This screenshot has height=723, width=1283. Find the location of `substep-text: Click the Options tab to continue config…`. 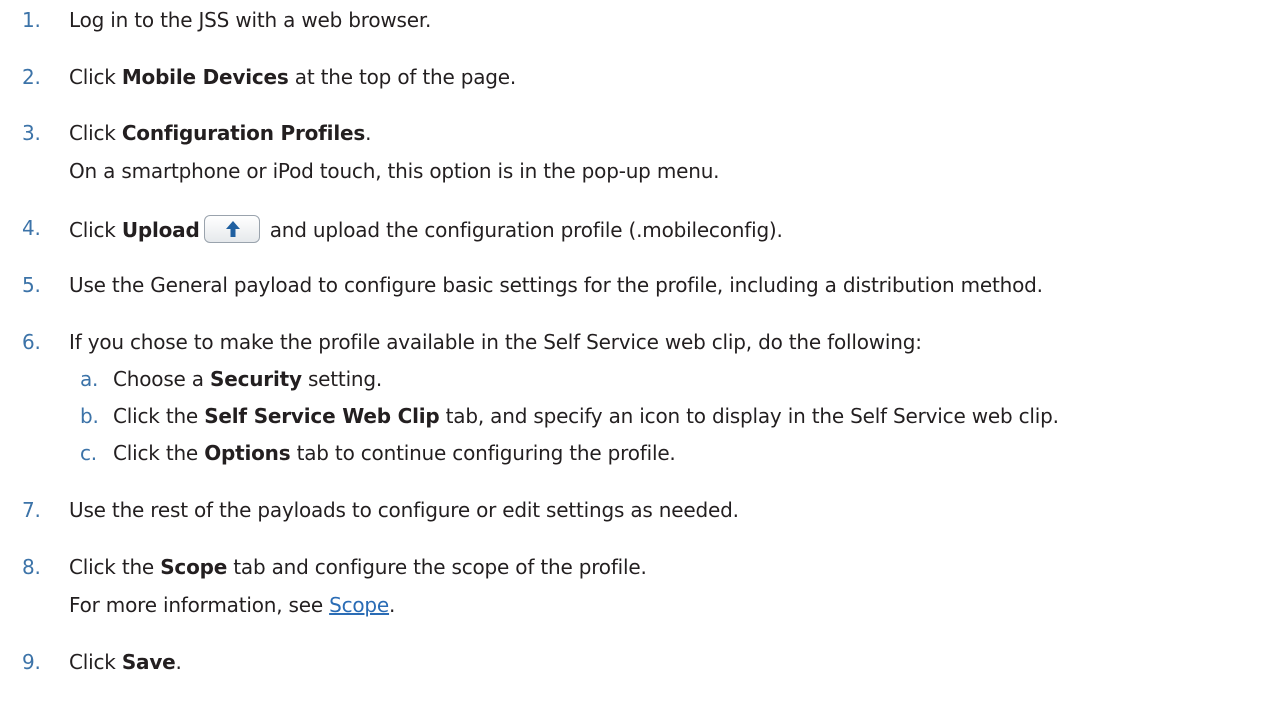

substep-text: Click the Options tab to continue config… is located at coordinates (394, 453).